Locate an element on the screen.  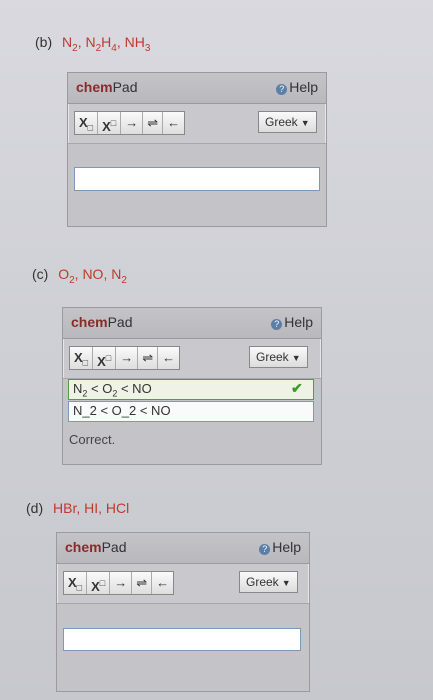
rendered-answer: N2 < O2 < NO is located at coordinates (191, 389).